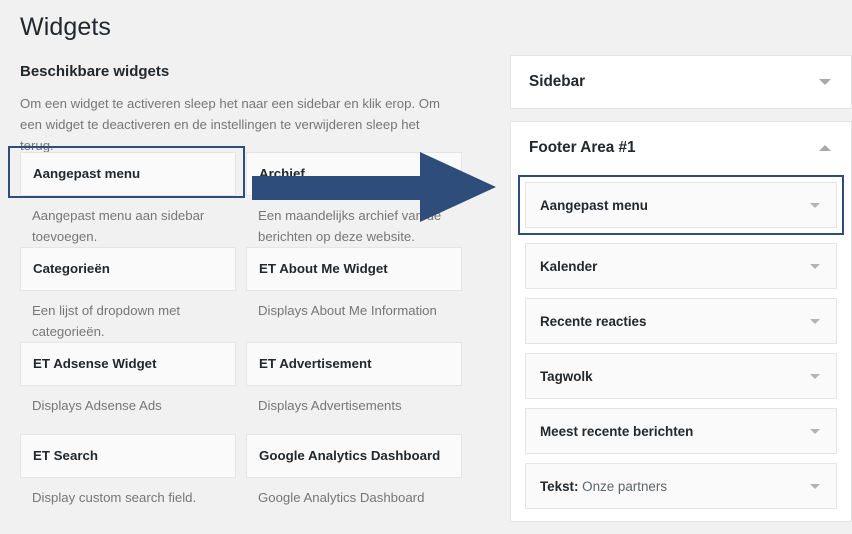  I want to click on available-widget-et-adsense: ET Adsense Widget, so click(128, 364).